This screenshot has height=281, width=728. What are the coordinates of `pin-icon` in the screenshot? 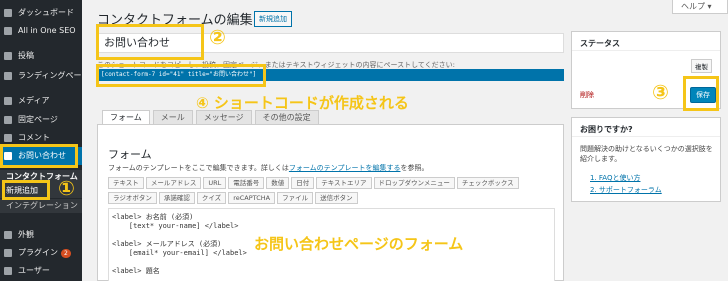 It's located at (8, 56).